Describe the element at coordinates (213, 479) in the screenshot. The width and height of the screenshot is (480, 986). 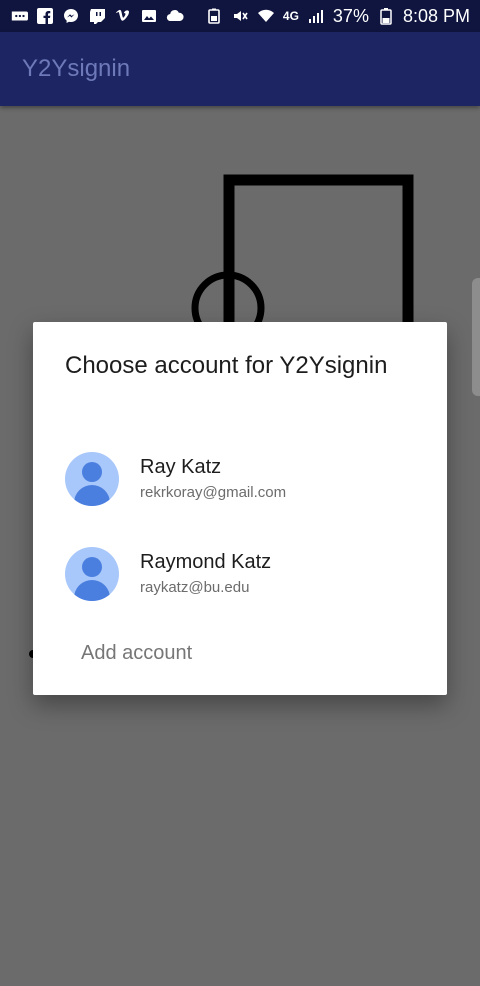
I see `account-details: Ray Katz rekrkoray@gmail.com` at that location.